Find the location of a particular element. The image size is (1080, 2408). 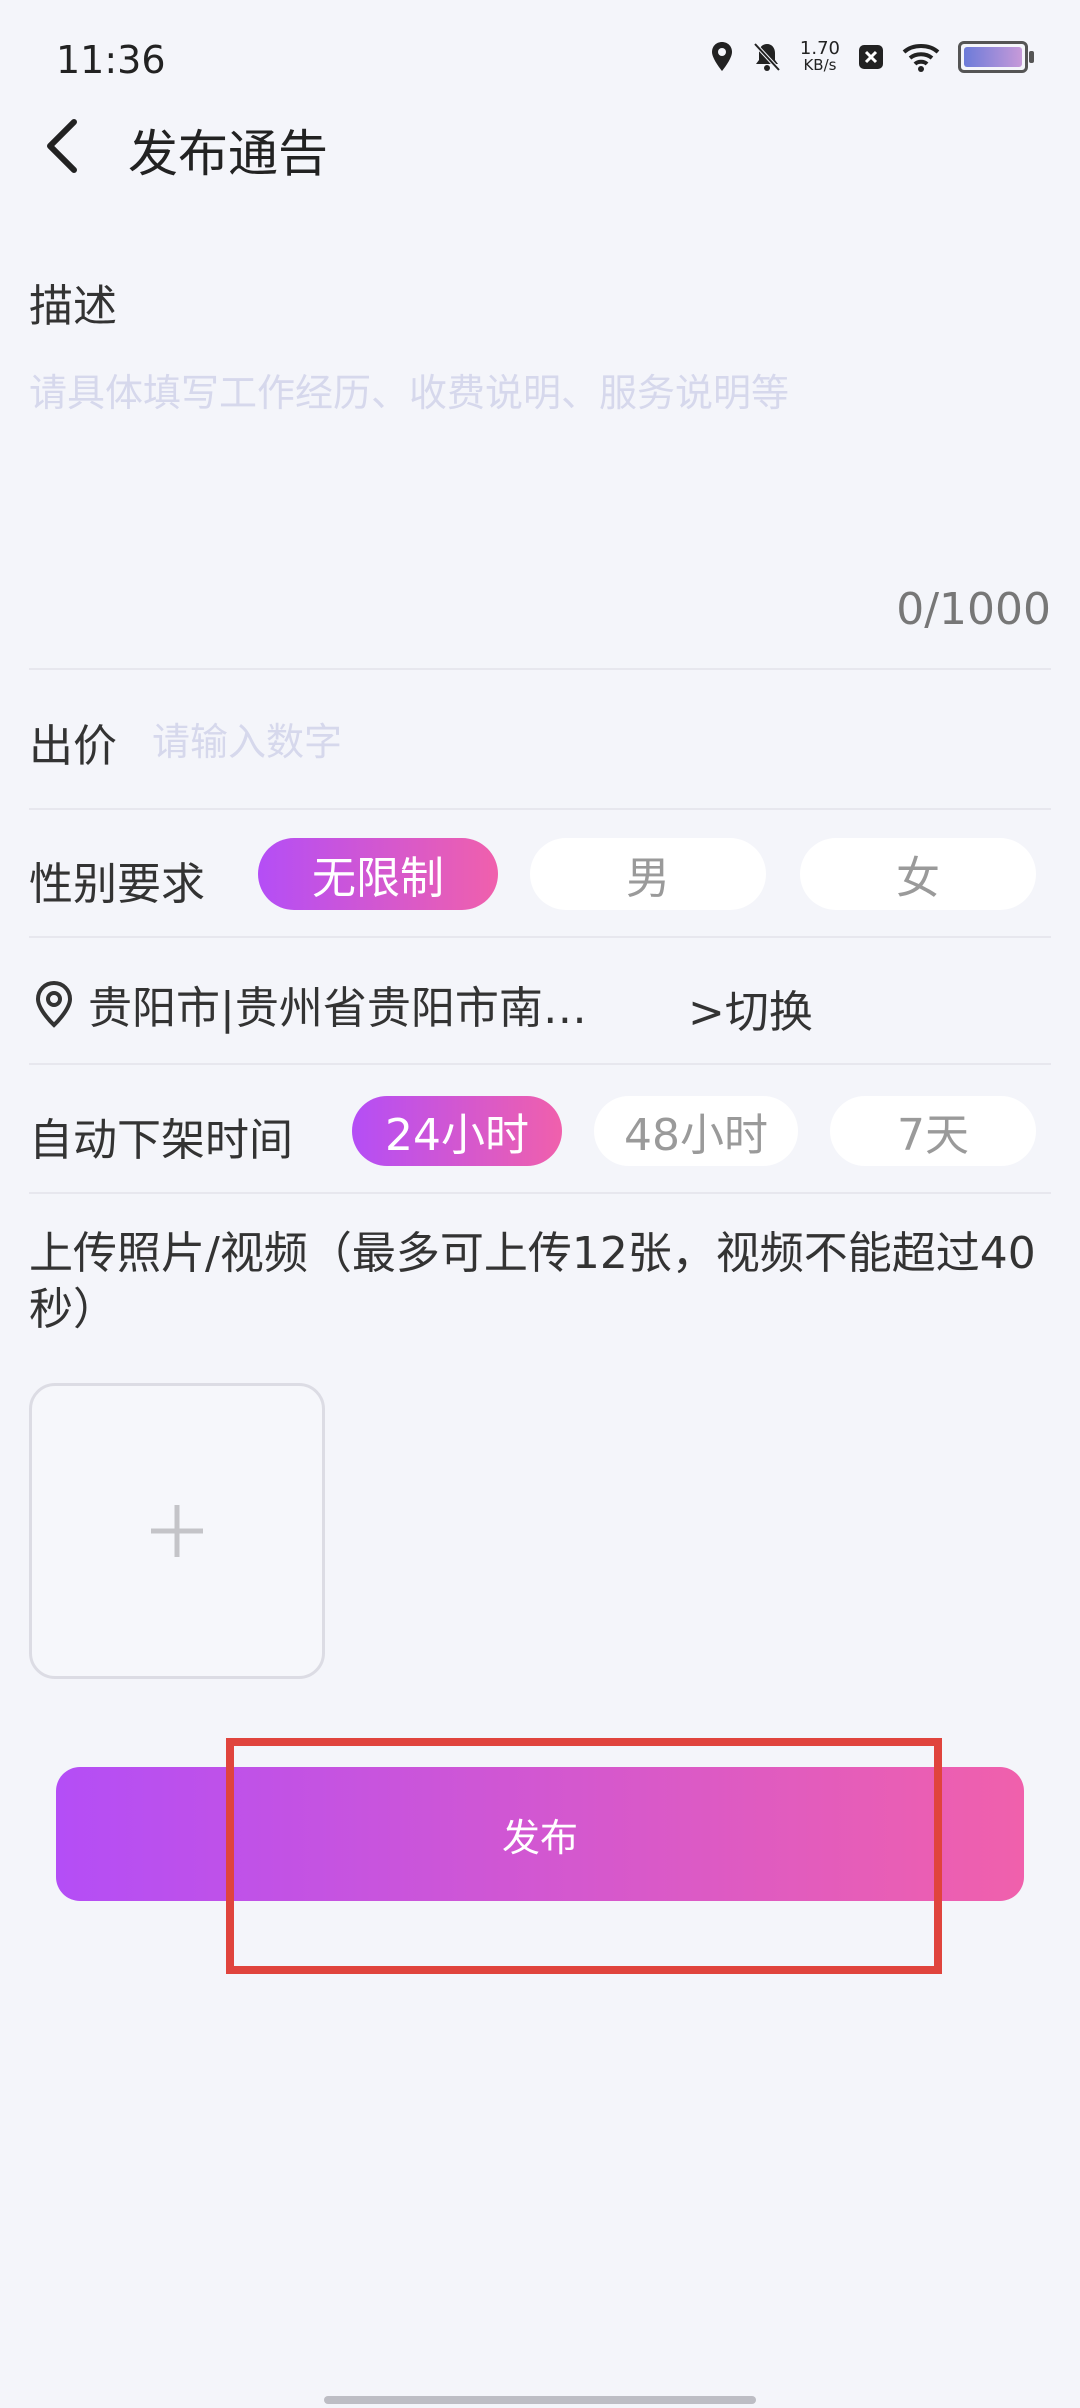

description-char-count: 0/1000 is located at coordinates (973, 609).